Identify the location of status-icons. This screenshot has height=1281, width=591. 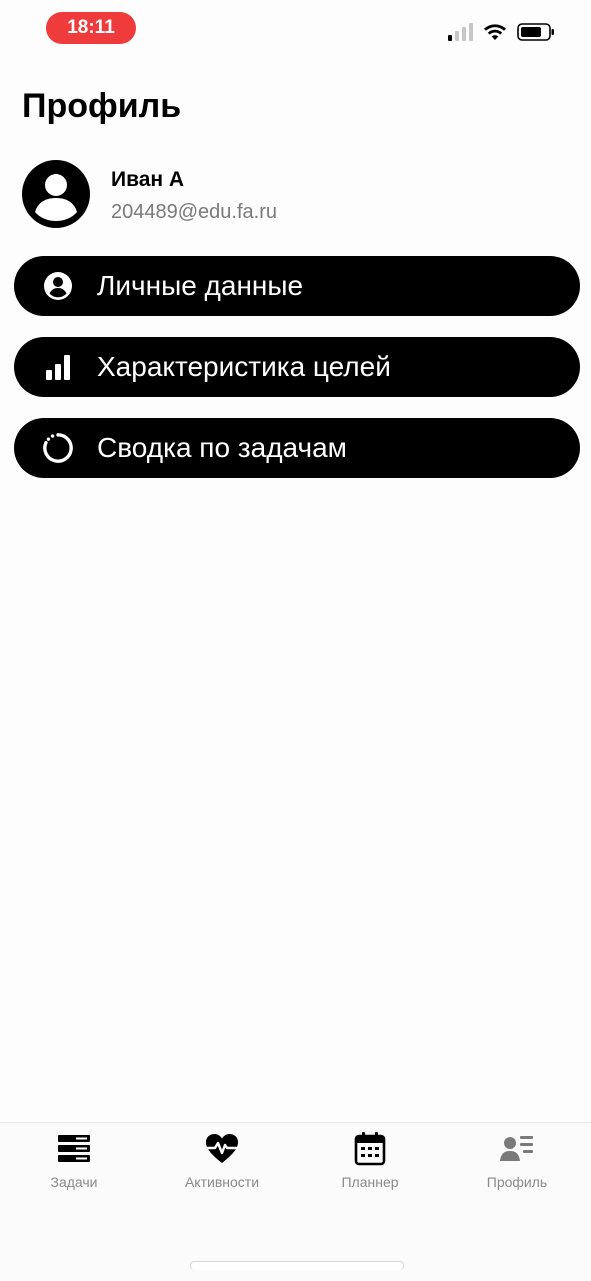
(501, 32).